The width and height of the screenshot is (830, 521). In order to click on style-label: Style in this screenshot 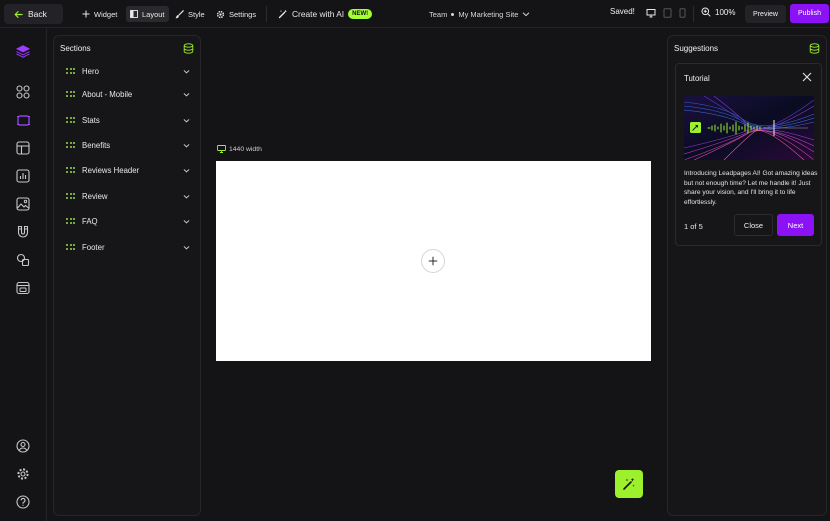, I will do `click(196, 14)`.